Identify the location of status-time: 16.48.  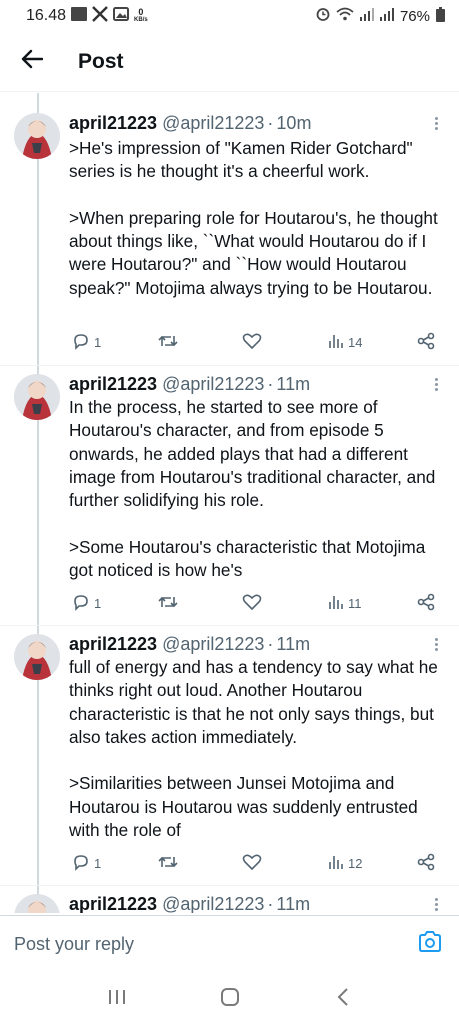
(46, 15).